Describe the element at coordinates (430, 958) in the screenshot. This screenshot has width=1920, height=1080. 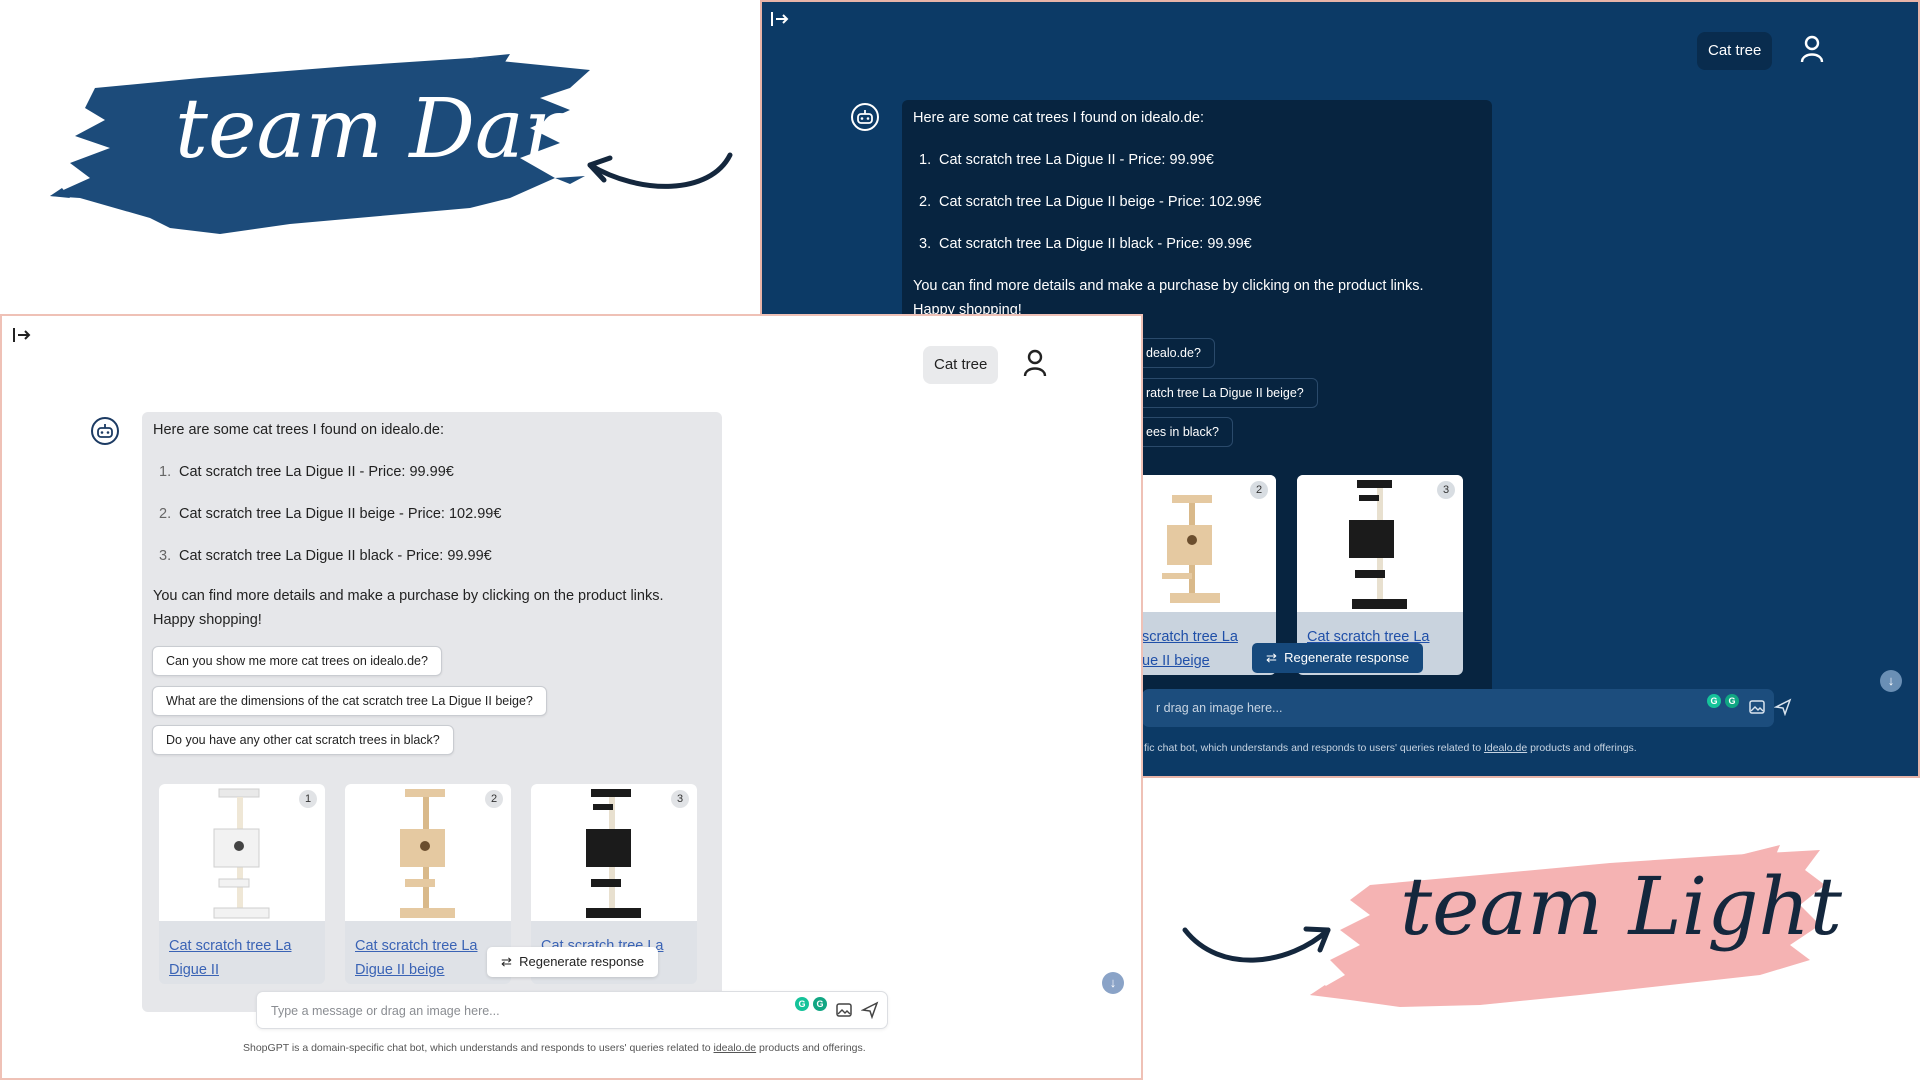
I see `product-link: Cat scratch tree La Digue II beige` at that location.